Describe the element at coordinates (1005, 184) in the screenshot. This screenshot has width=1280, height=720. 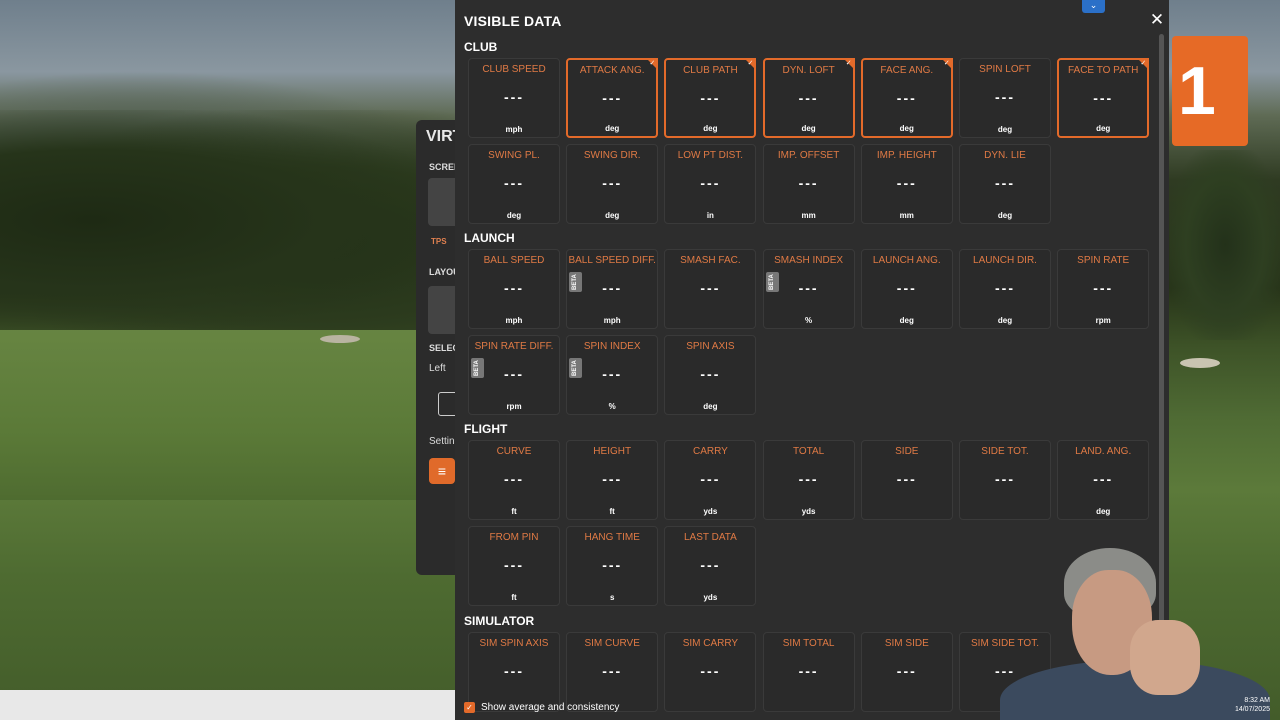
I see `data-tile: DYN. LIE --- deg` at that location.